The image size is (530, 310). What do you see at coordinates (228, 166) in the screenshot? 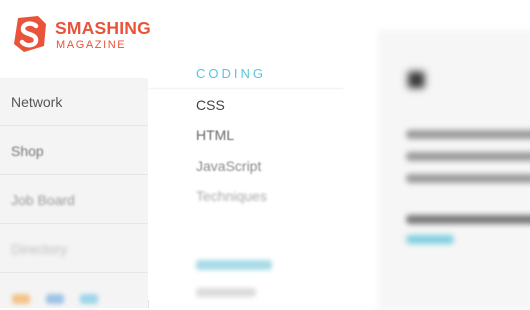
I see `menu-item-javascript: JavaScript` at bounding box center [228, 166].